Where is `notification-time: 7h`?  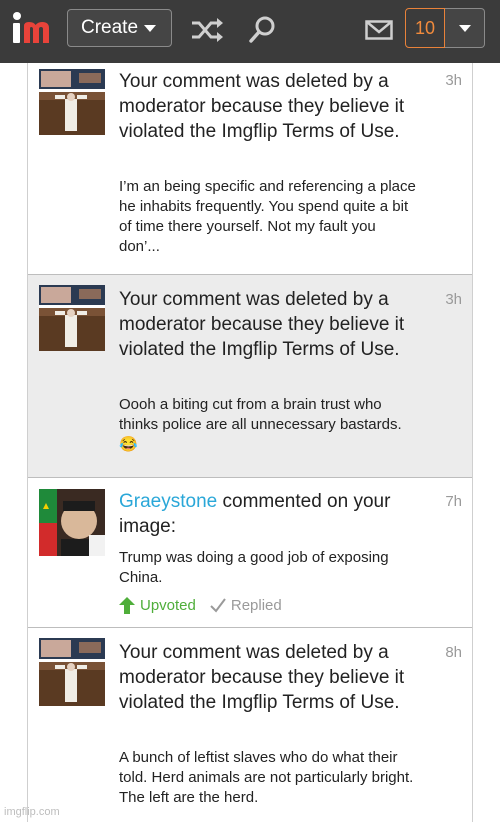 notification-time: 7h is located at coordinates (453, 501).